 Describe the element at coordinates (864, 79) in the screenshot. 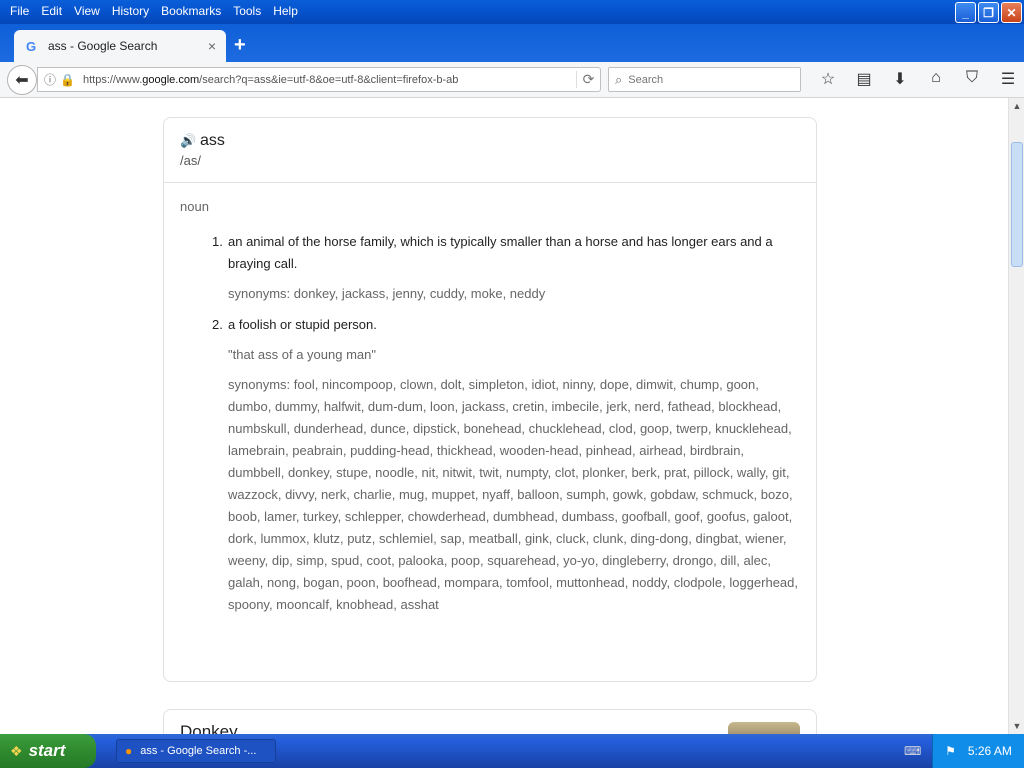

I see `reader-icon: ▤` at that location.